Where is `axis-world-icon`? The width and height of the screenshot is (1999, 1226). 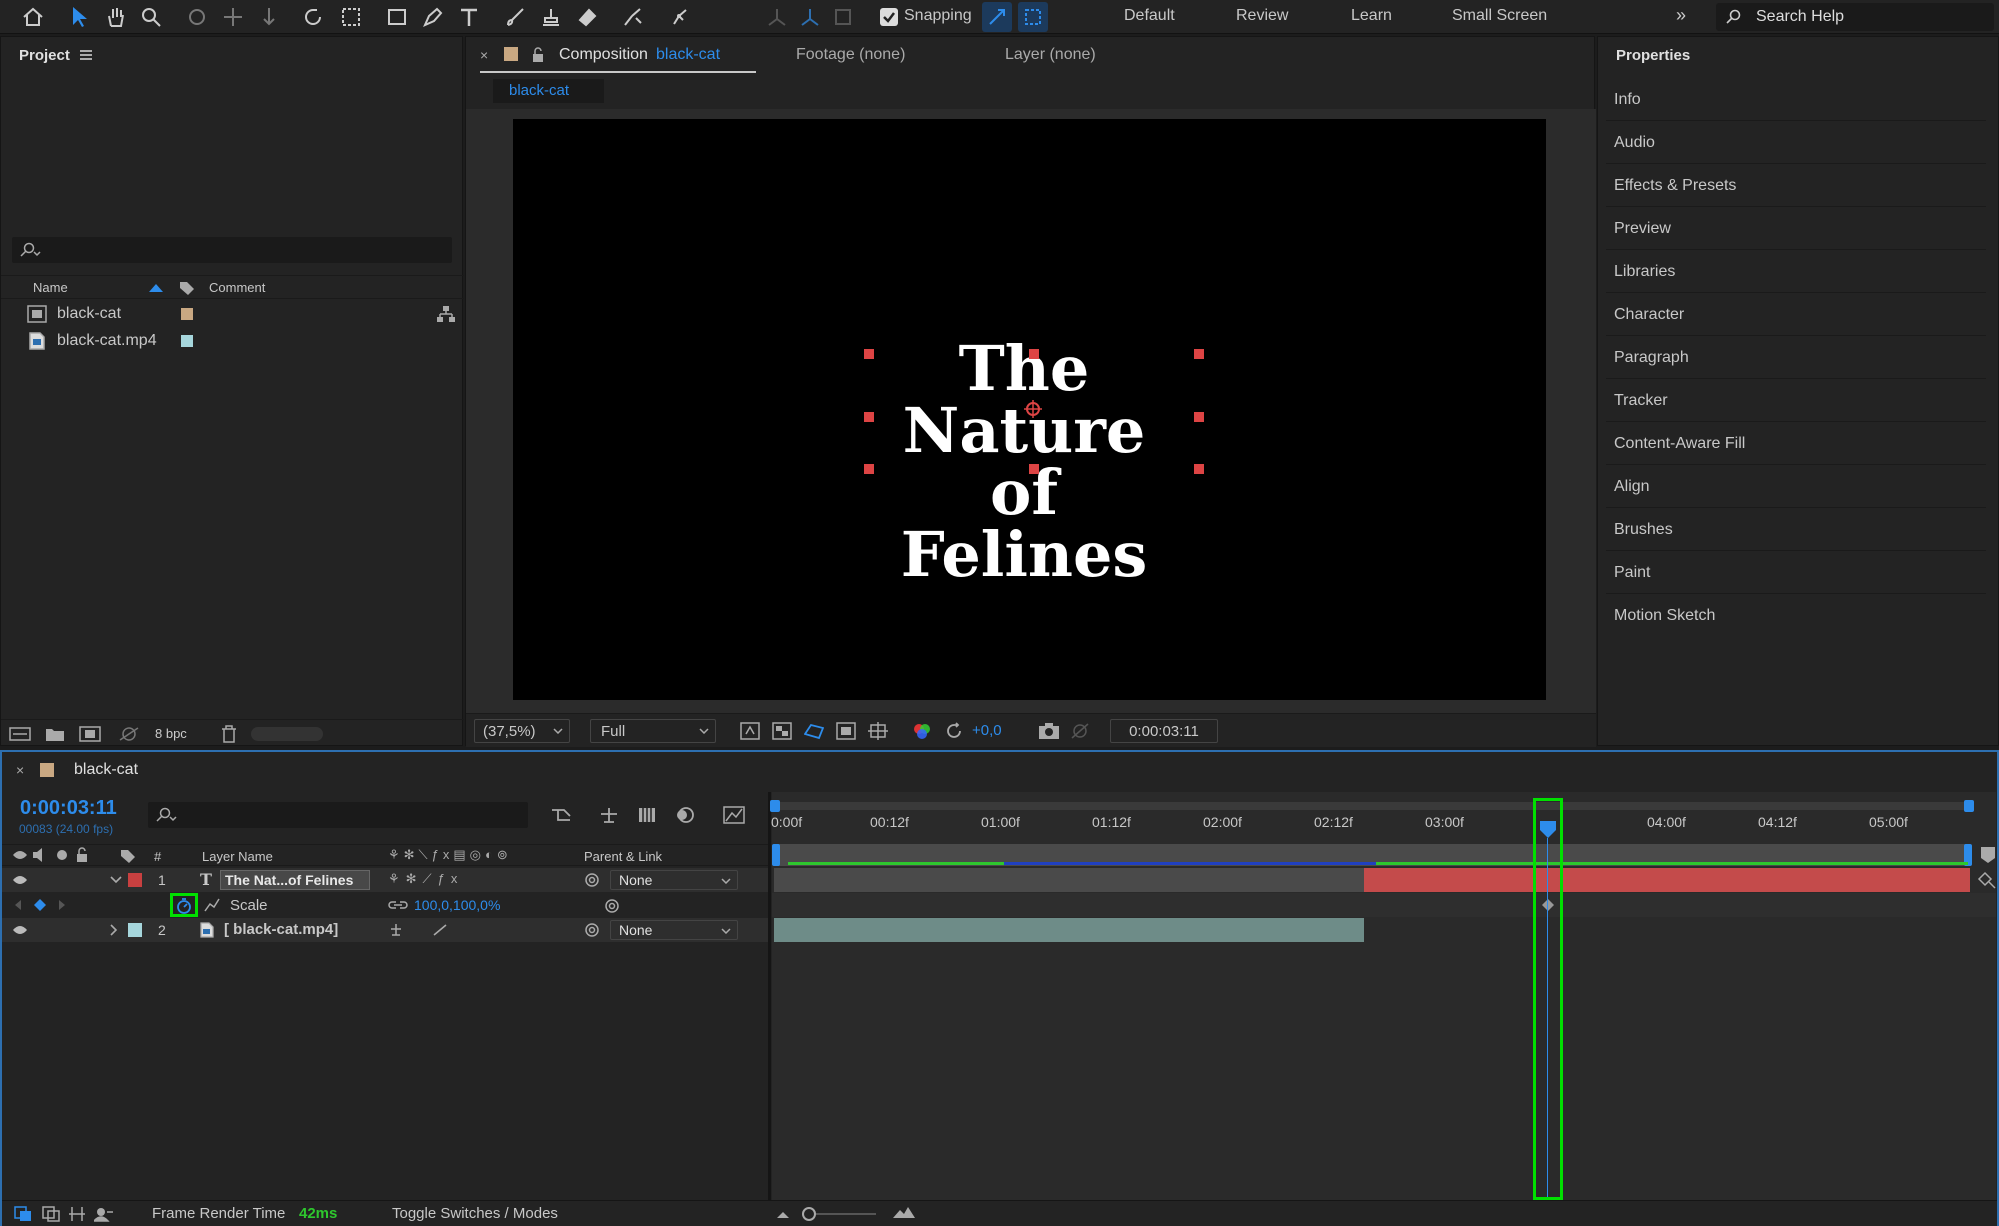 axis-world-icon is located at coordinates (810, 17).